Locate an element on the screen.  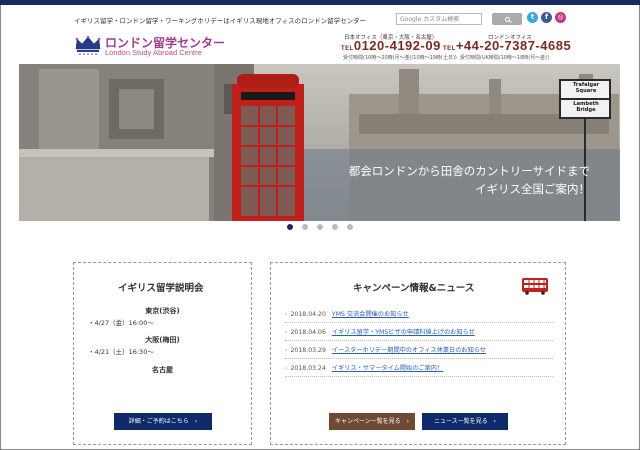
search-input: Google カスタム検索 is located at coordinates (439, 19).